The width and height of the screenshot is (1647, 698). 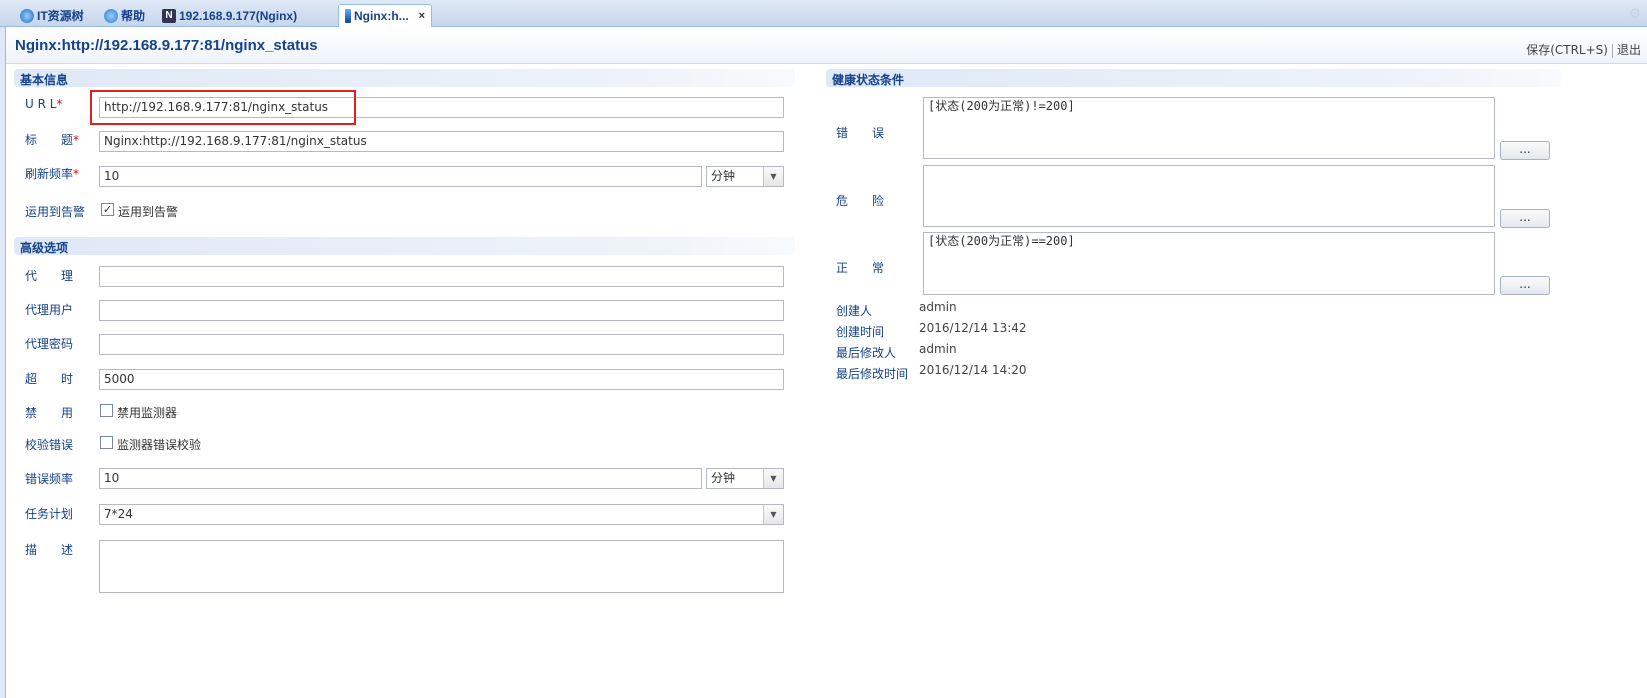 I want to click on tab-label: 帮助, so click(x=133, y=16).